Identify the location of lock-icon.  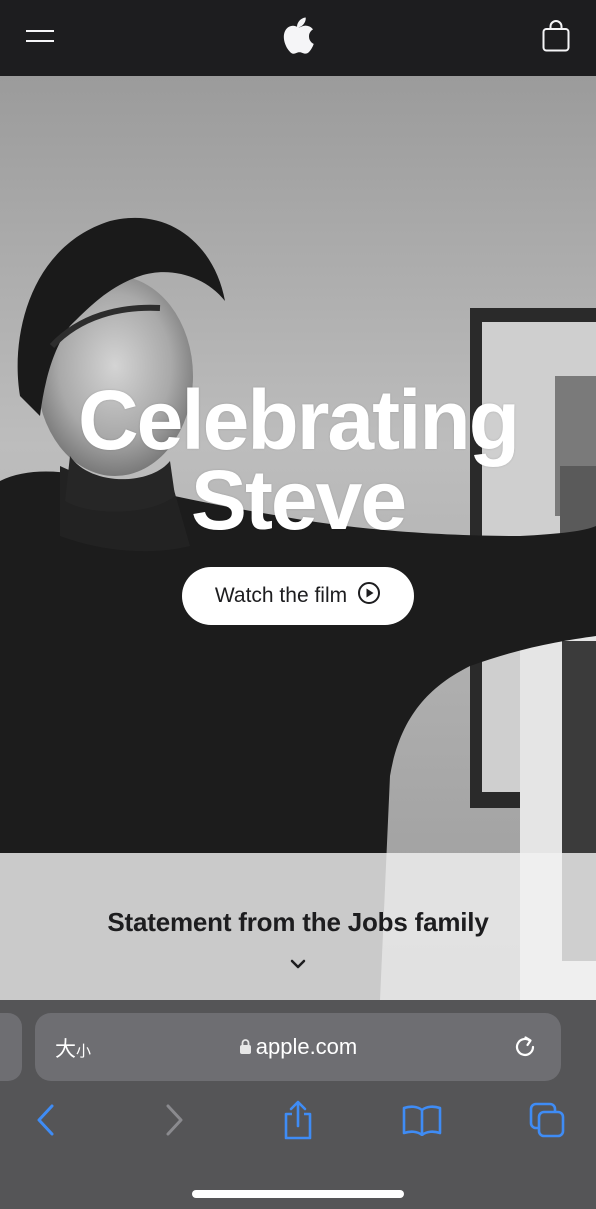
(245, 1048).